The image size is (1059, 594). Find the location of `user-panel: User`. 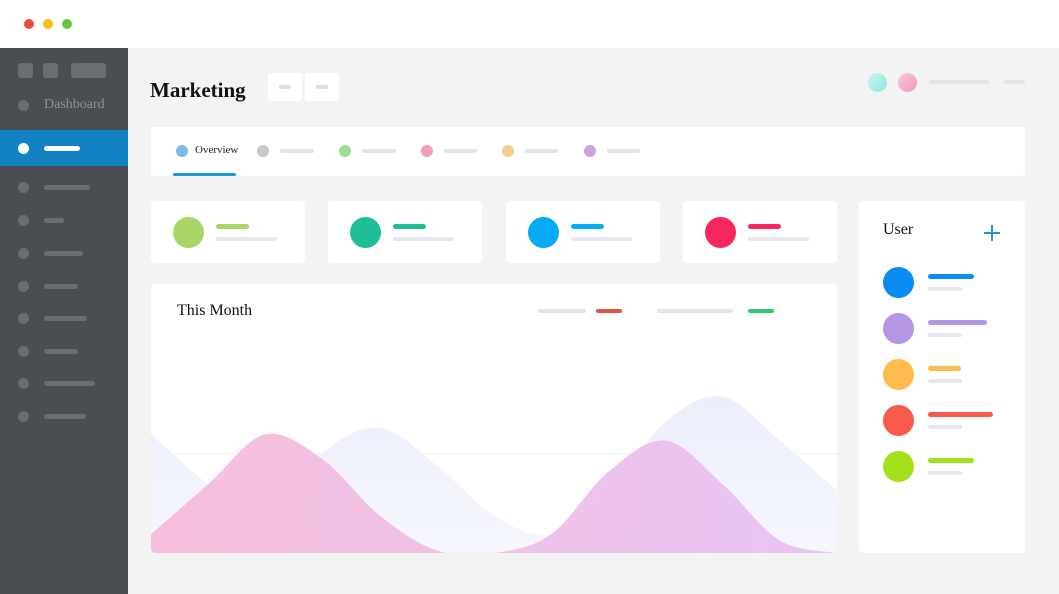

user-panel: User is located at coordinates (942, 377).